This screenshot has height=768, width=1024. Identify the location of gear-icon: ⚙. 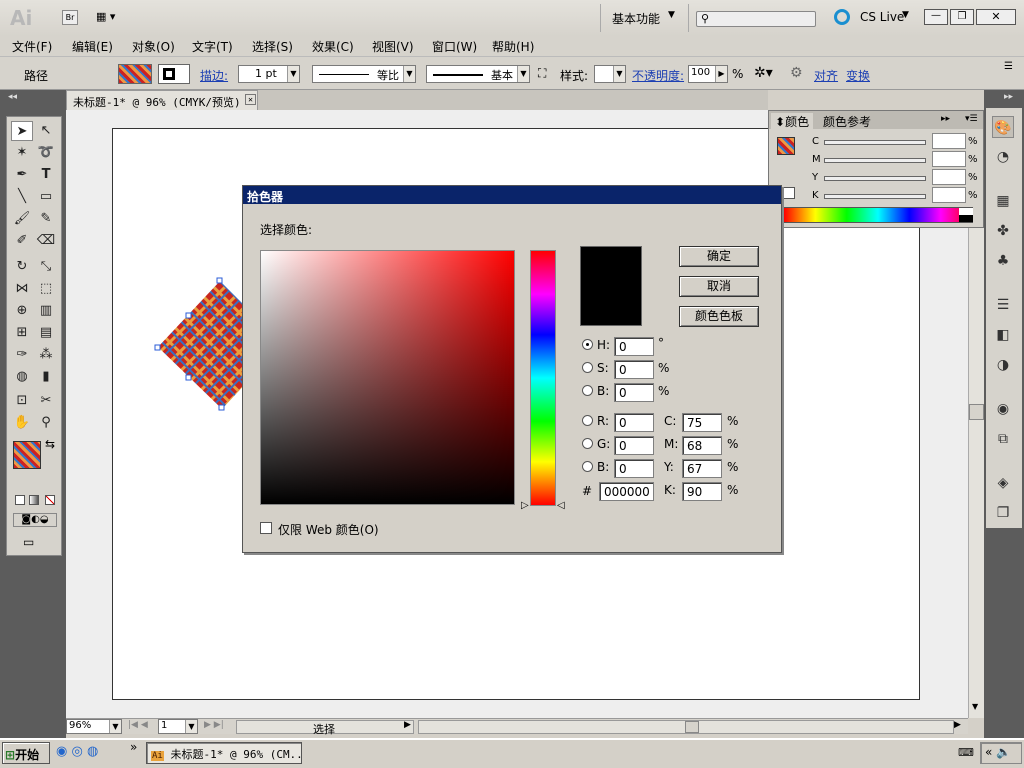
(796, 73).